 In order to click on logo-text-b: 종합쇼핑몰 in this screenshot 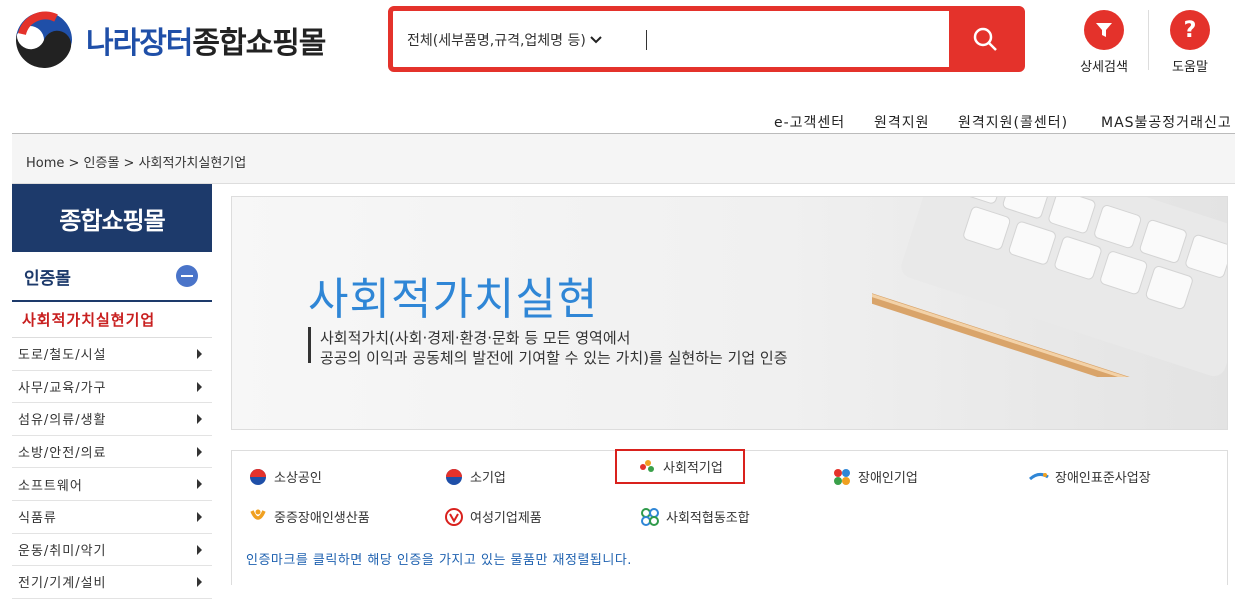, I will do `click(259, 43)`.